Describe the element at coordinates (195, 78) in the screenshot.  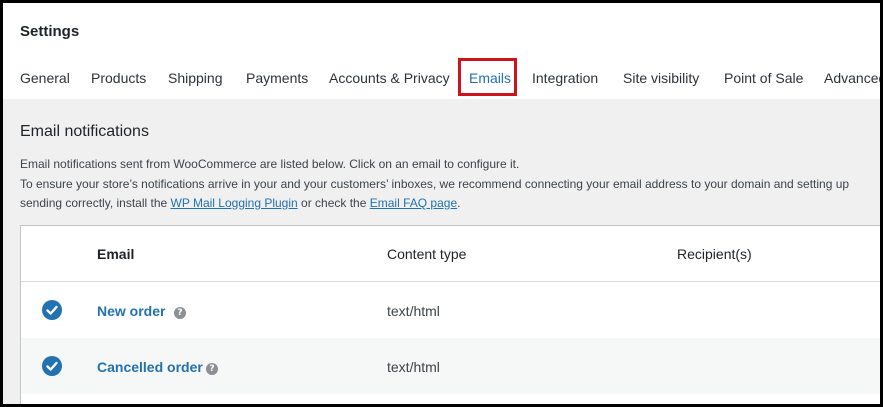
I see `tab-shipping: Shipping` at that location.